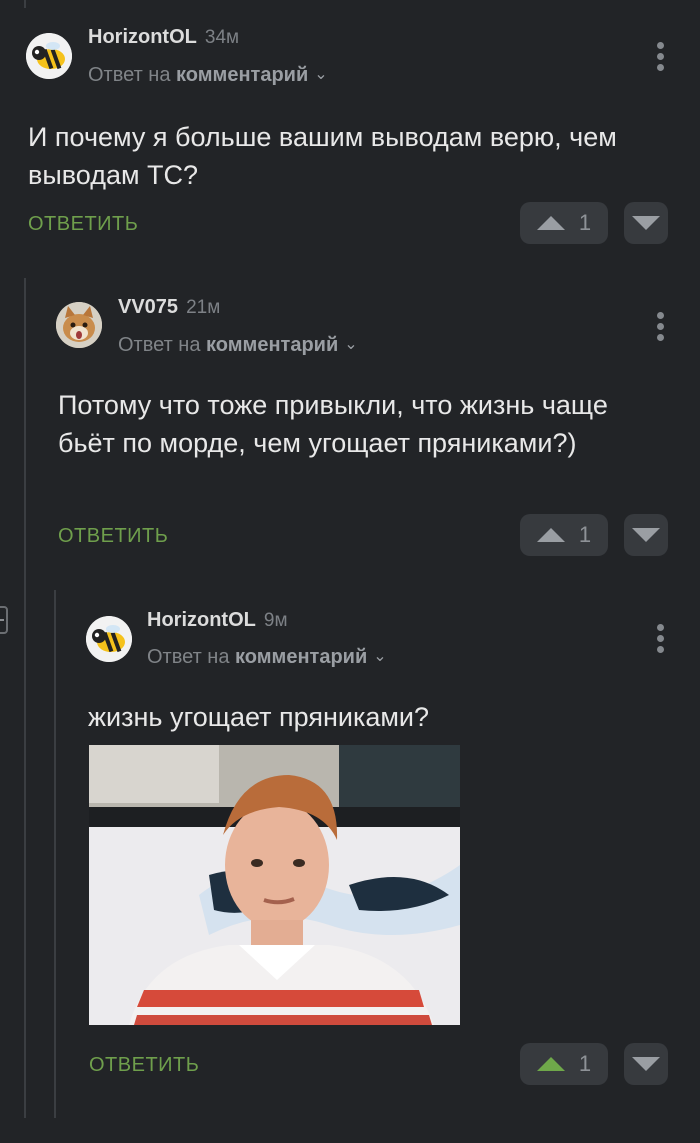 This screenshot has height=1143, width=700. What do you see at coordinates (301, 657) in the screenshot?
I see `reply-target: комментарий` at bounding box center [301, 657].